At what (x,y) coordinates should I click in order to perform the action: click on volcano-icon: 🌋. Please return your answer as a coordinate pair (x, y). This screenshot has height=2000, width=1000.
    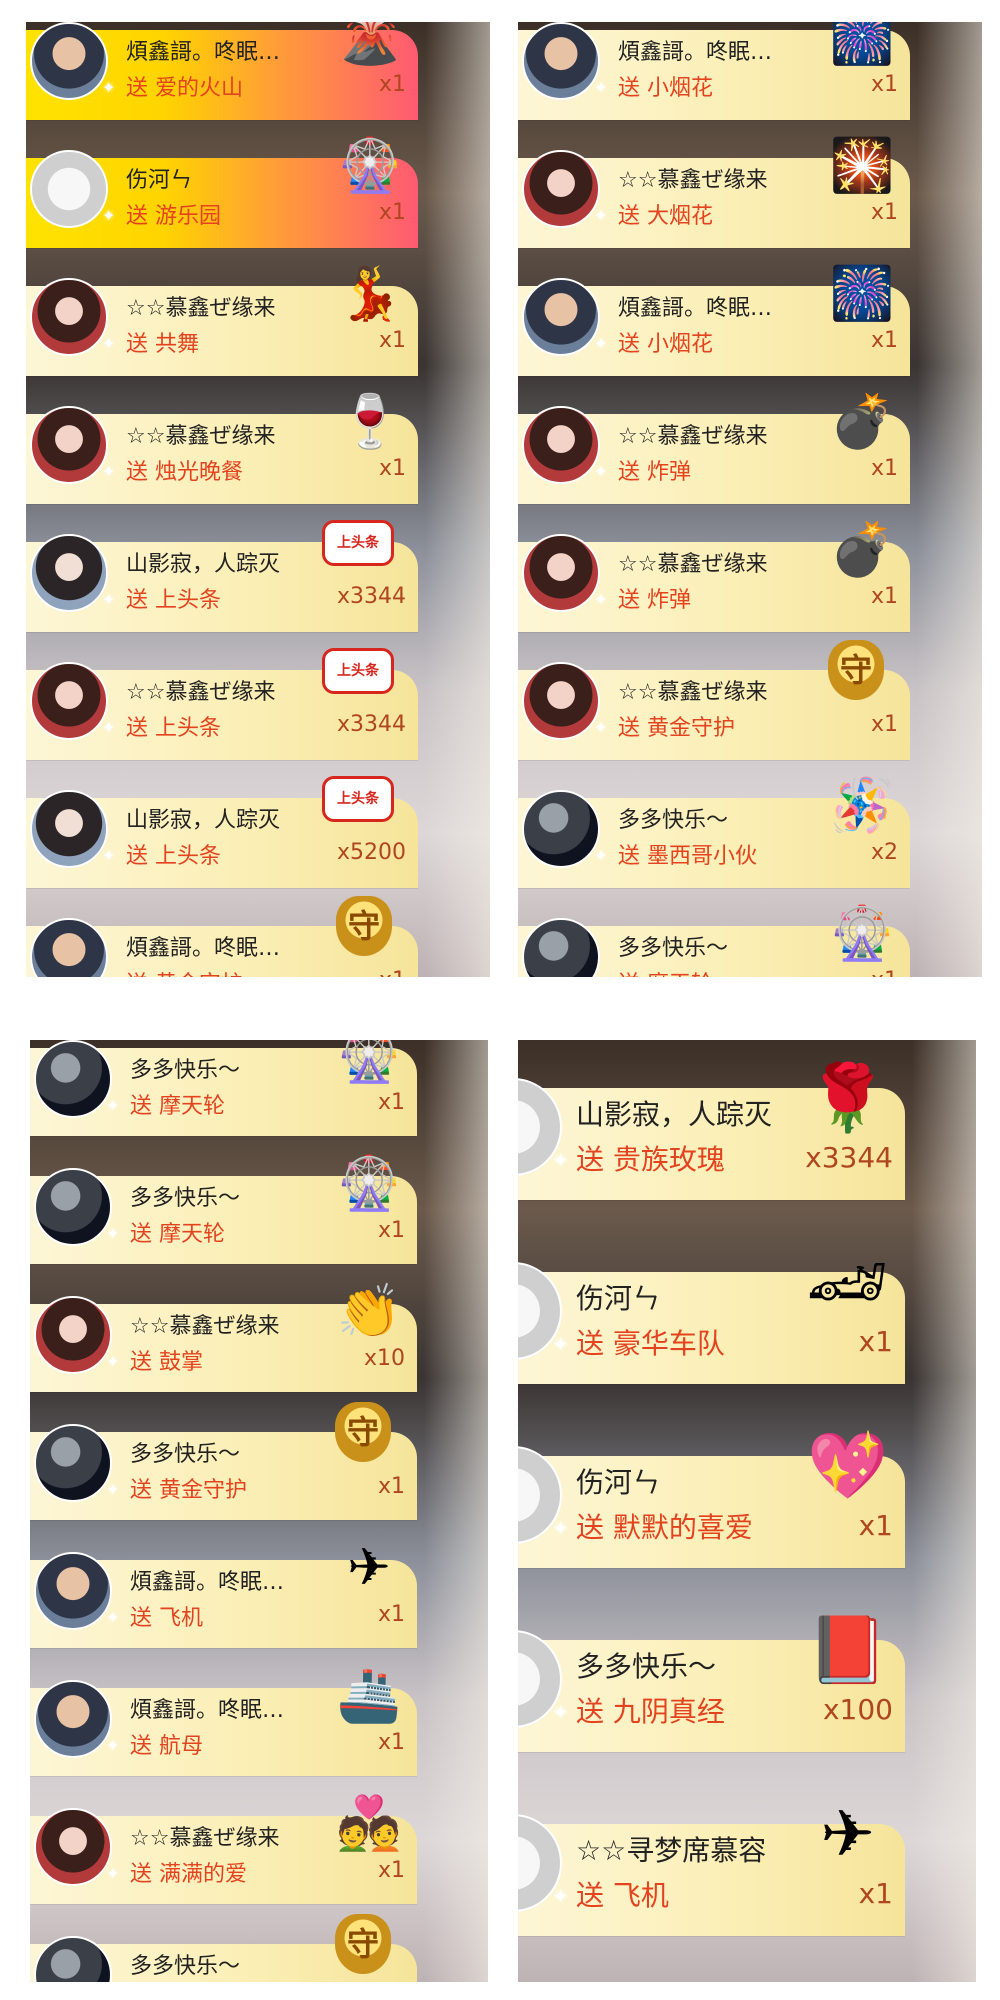
    Looking at the image, I should click on (370, 45).